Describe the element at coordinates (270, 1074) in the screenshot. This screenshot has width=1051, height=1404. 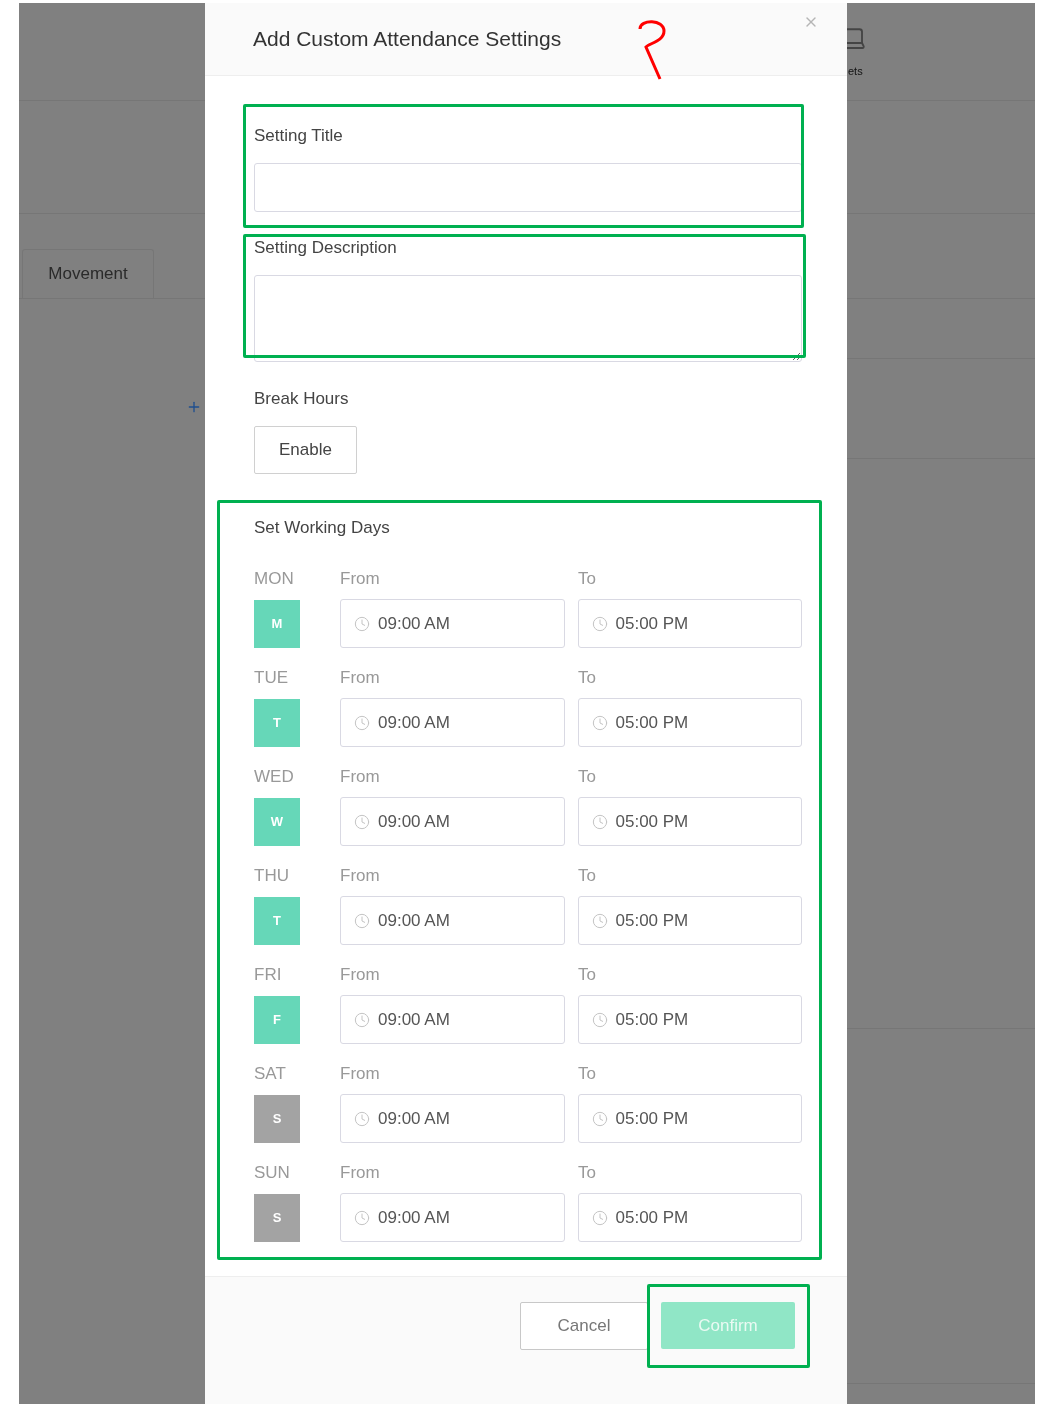
I see `day-label: SAT` at that location.